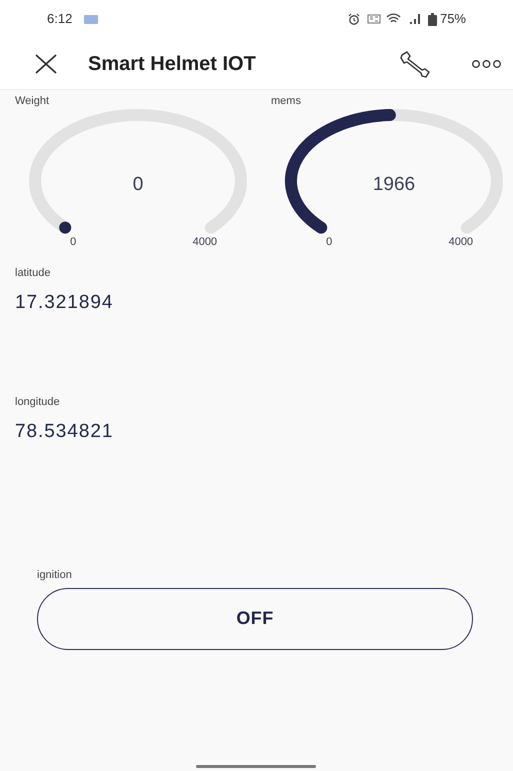  Describe the element at coordinates (486, 63) in the screenshot. I see `more-options-button` at that location.